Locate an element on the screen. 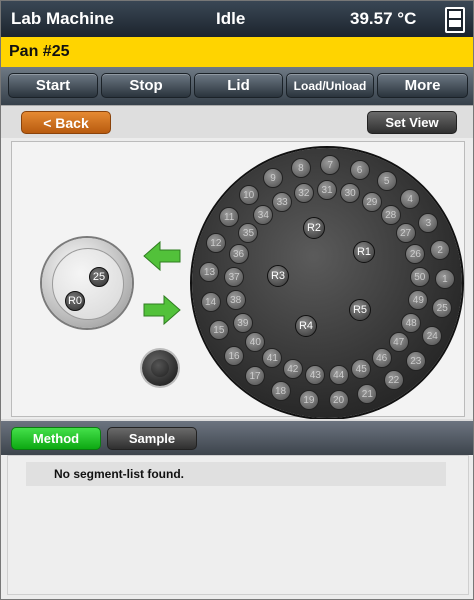 The width and height of the screenshot is (474, 600). tray-position: 11 is located at coordinates (229, 217).